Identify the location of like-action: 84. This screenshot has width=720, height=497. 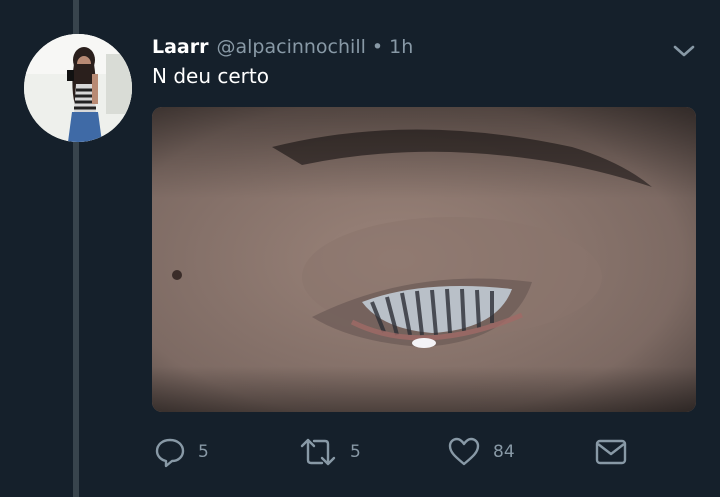
(481, 452).